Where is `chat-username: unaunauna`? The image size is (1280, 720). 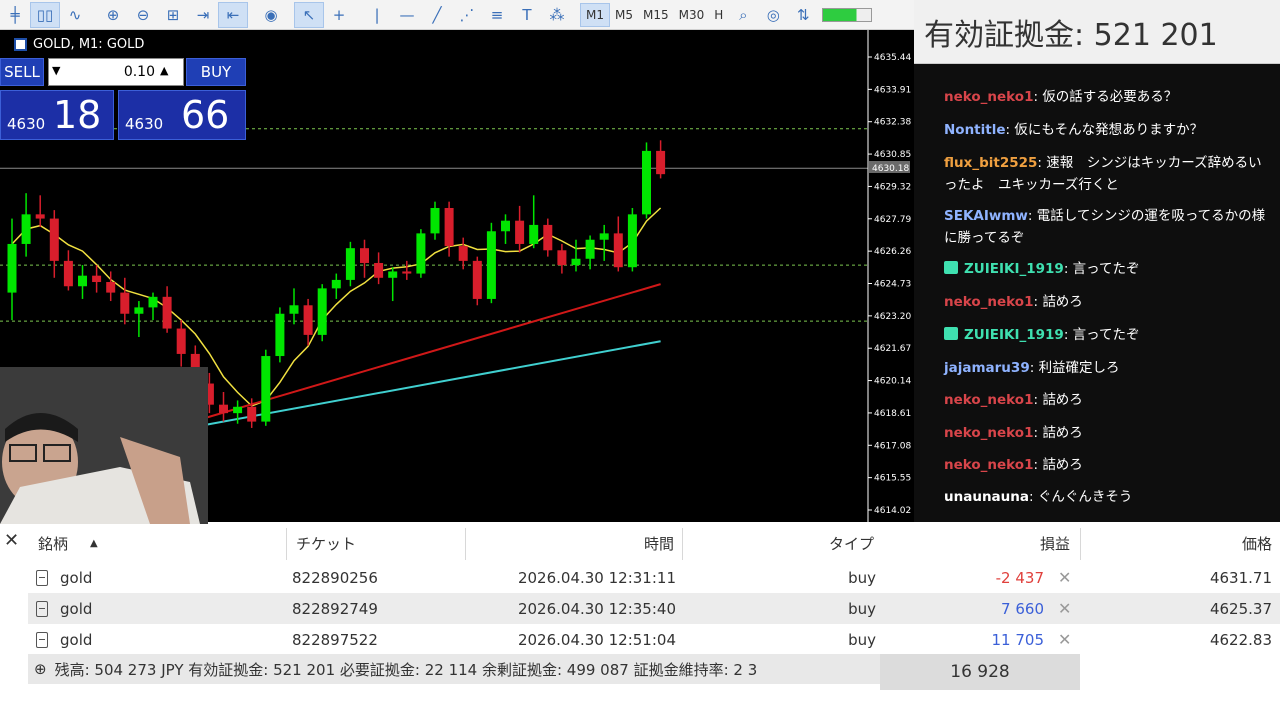
chat-username: unaunauna is located at coordinates (986, 497).